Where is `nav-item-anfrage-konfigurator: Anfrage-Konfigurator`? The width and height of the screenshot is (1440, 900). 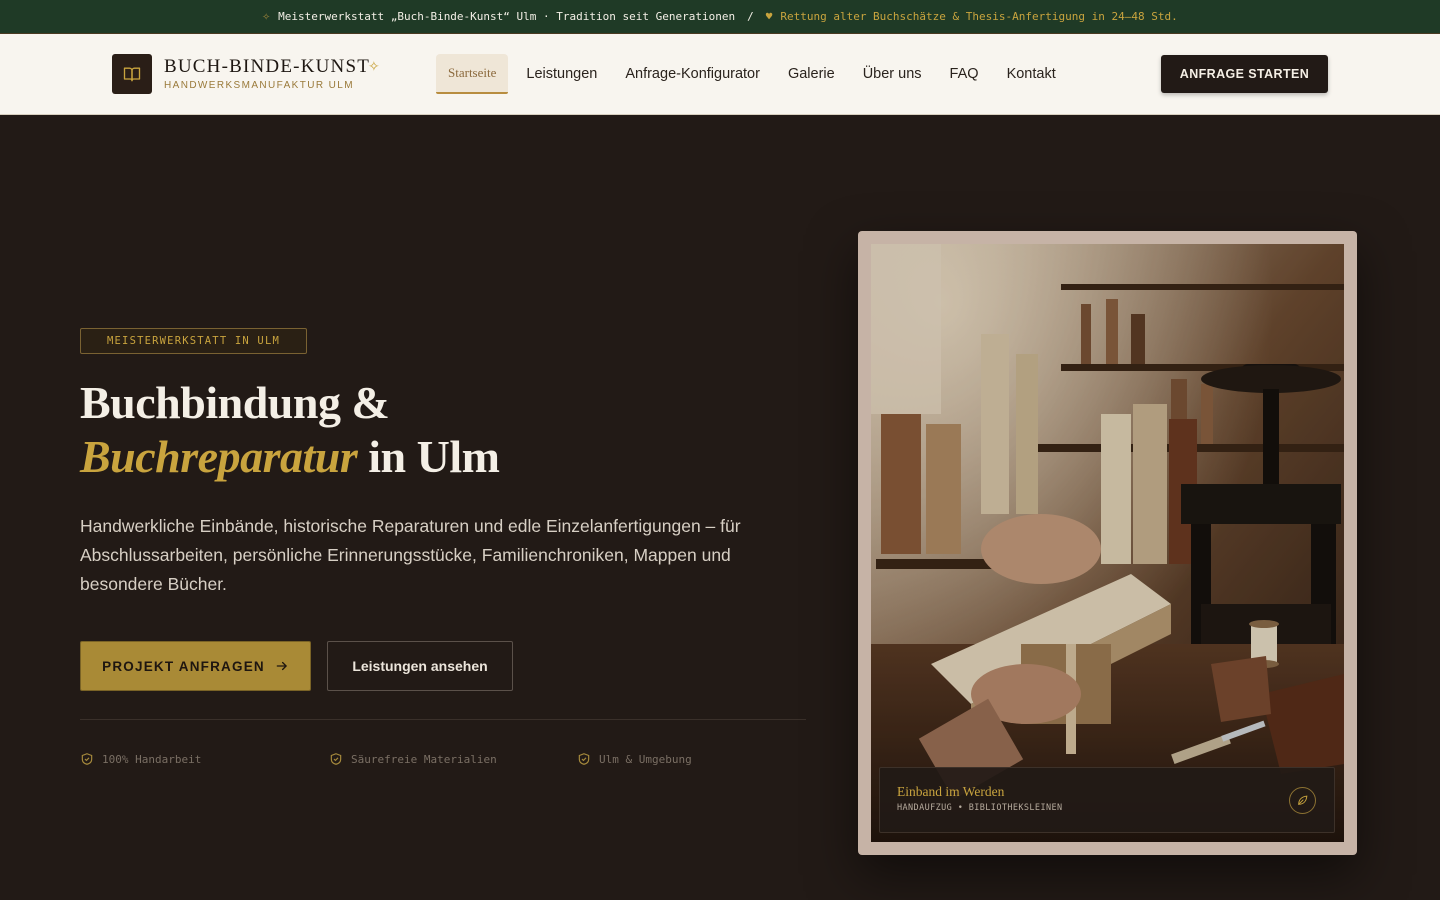 nav-item-anfrage-konfigurator: Anfrage-Konfigurator is located at coordinates (692, 74).